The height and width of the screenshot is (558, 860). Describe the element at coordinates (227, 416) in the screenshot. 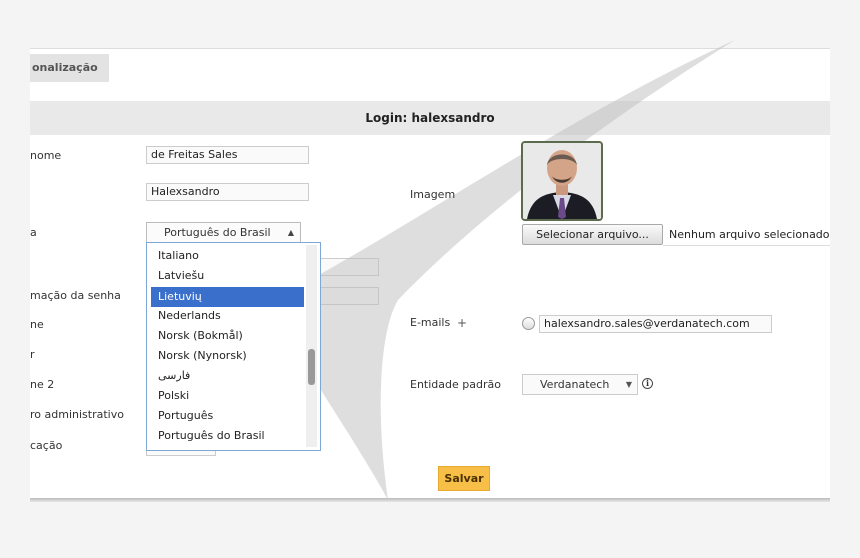

I see `language-option-portugues: Português` at that location.